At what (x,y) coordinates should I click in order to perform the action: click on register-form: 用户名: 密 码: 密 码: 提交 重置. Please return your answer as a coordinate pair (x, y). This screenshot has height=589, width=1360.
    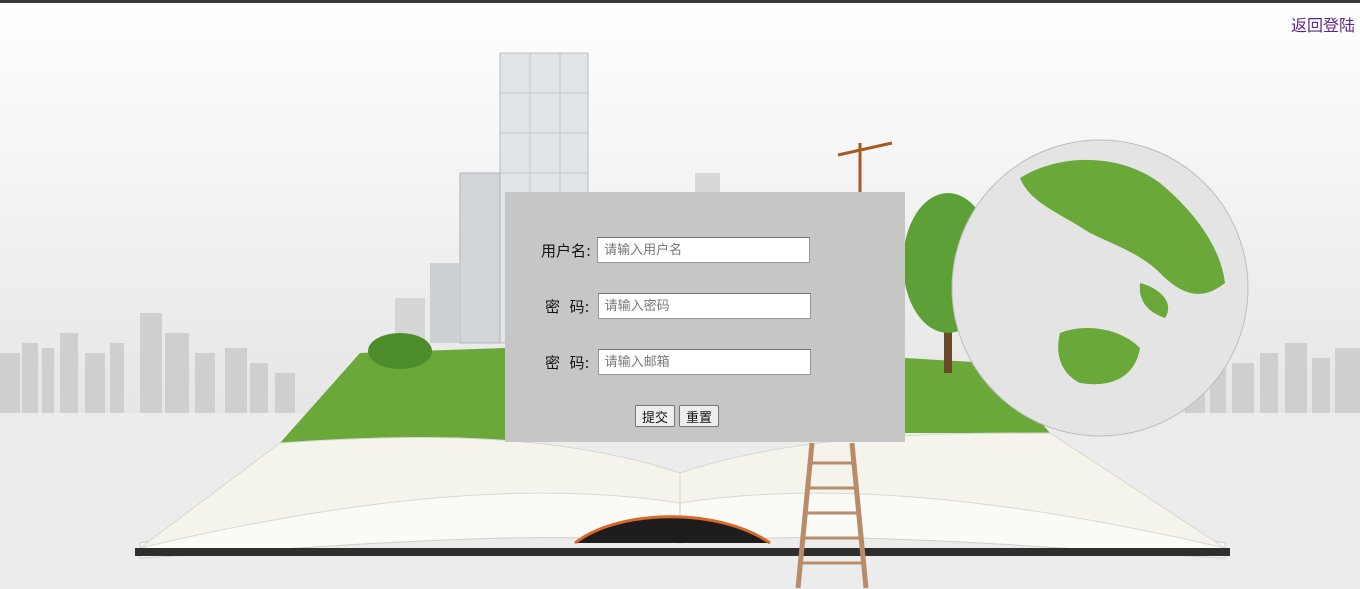
    Looking at the image, I should click on (705, 317).